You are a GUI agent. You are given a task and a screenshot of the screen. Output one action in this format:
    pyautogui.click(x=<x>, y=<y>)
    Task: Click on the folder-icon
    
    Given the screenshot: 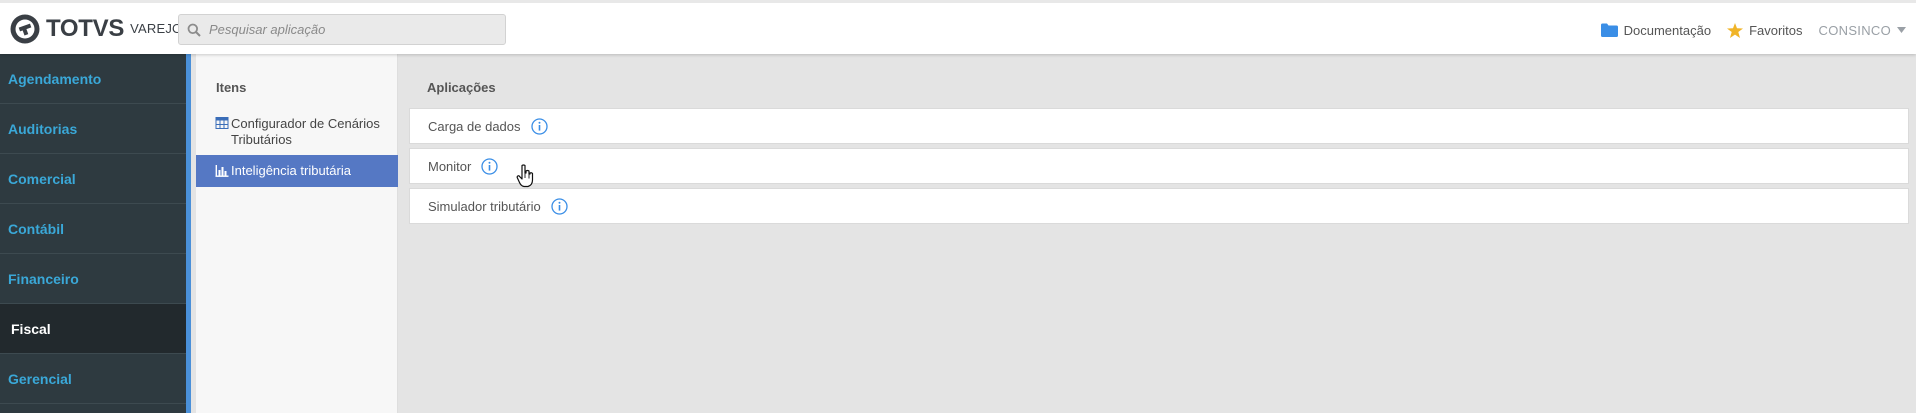 What is the action you would take?
    pyautogui.click(x=1609, y=30)
    